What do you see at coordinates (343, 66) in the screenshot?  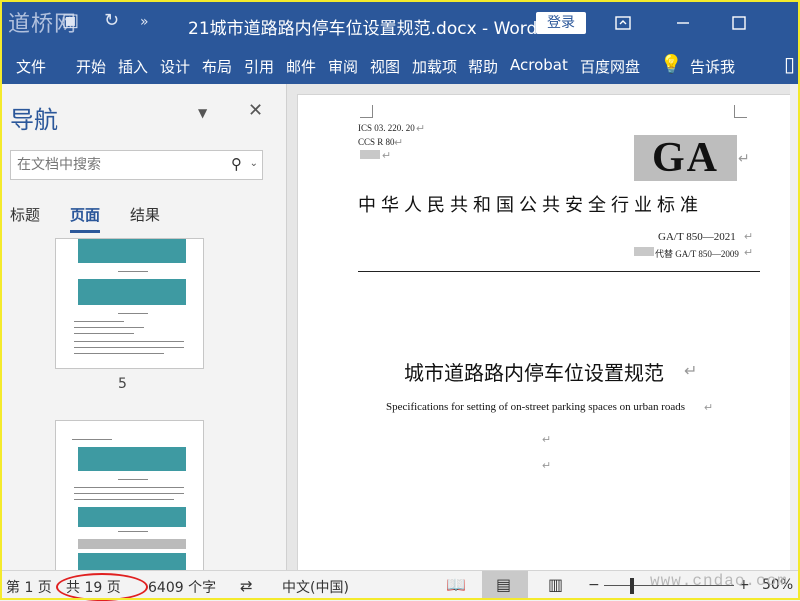 I see `tab-review: 审阅` at bounding box center [343, 66].